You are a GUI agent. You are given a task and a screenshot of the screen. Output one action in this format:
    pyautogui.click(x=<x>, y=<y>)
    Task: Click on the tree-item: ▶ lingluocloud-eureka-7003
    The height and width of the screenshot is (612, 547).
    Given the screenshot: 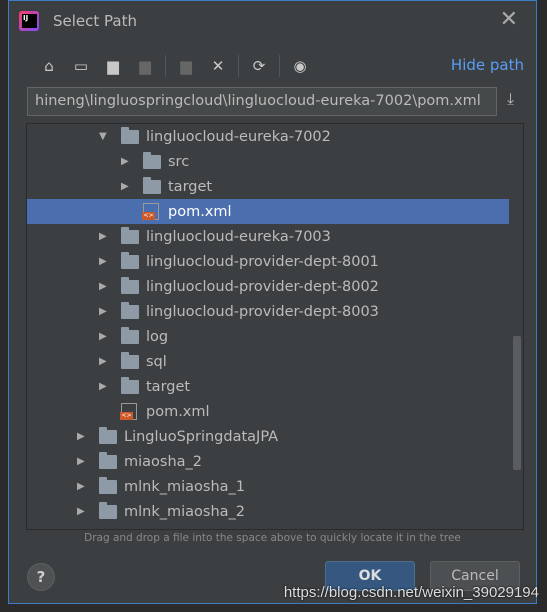 What is the action you would take?
    pyautogui.click(x=268, y=236)
    